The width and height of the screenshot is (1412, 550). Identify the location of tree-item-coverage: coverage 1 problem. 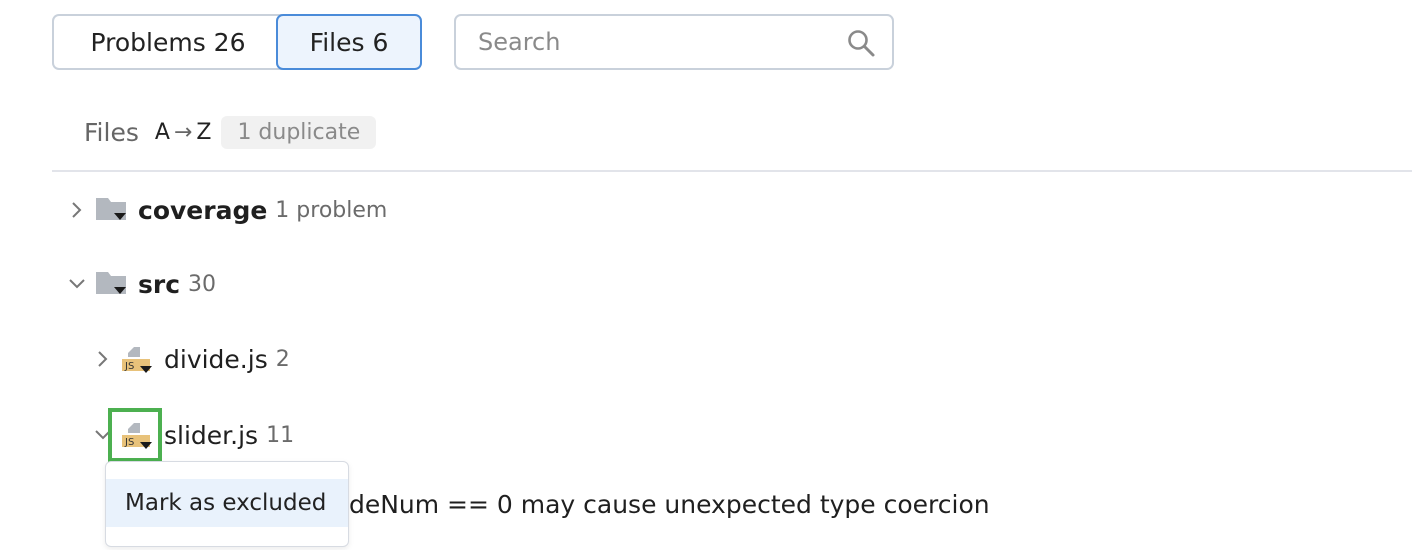
(227, 210).